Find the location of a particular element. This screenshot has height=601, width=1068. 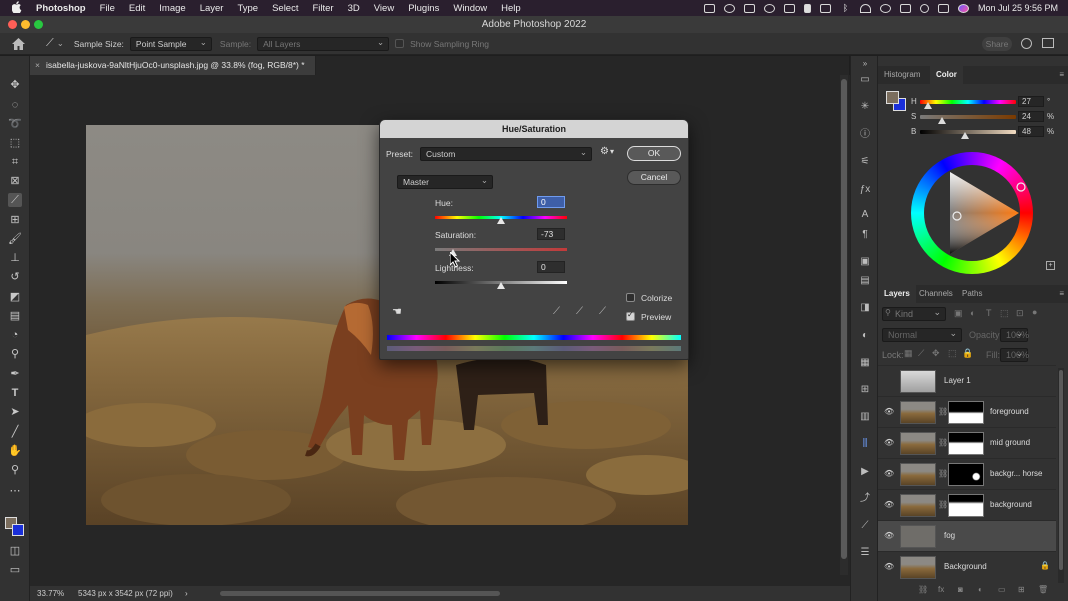

layers-panel-menu-icon: ≡ is located at coordinates (1061, 293).